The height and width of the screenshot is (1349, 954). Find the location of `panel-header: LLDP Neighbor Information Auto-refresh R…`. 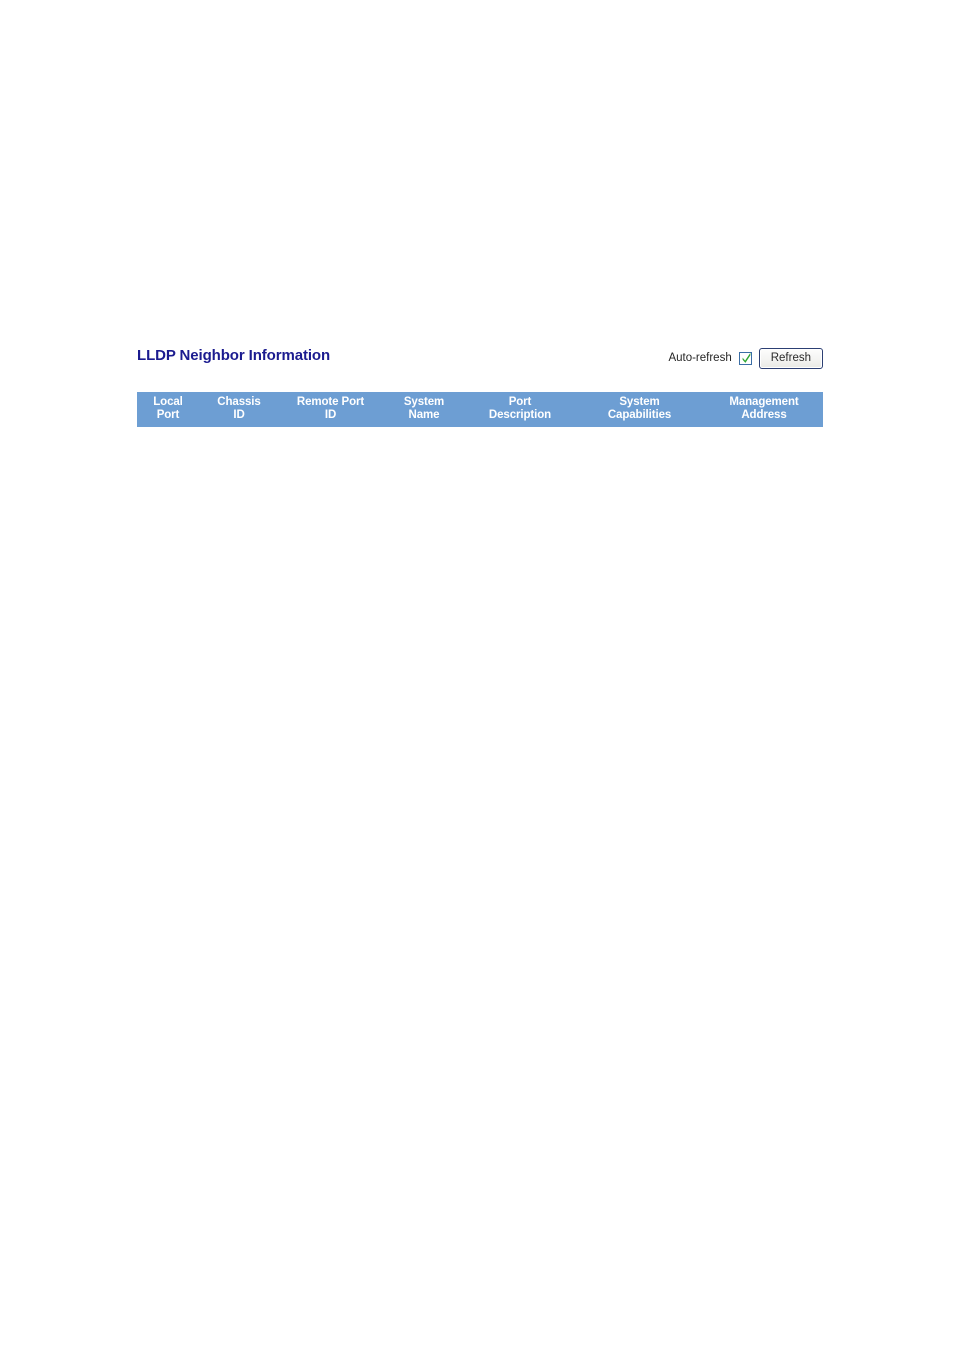

panel-header: LLDP Neighbor Information Auto-refresh R… is located at coordinates (480, 360).